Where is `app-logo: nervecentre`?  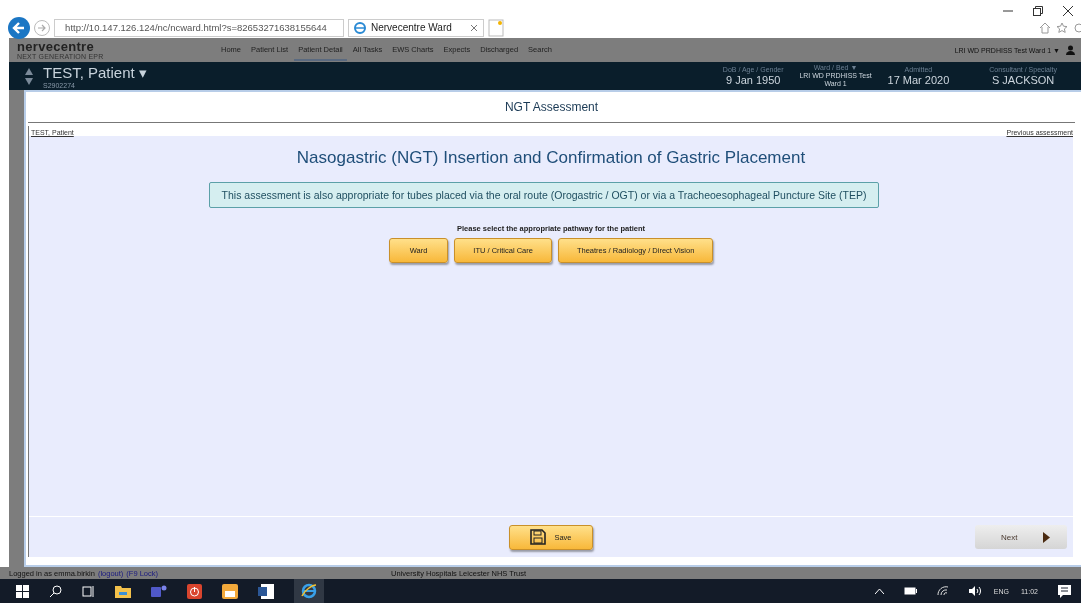
app-logo: nervecentre is located at coordinates (56, 46).